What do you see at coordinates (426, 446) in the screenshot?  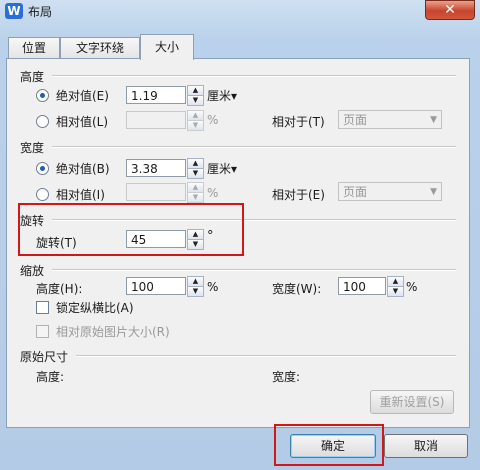 I see `cancel-button: 取消` at bounding box center [426, 446].